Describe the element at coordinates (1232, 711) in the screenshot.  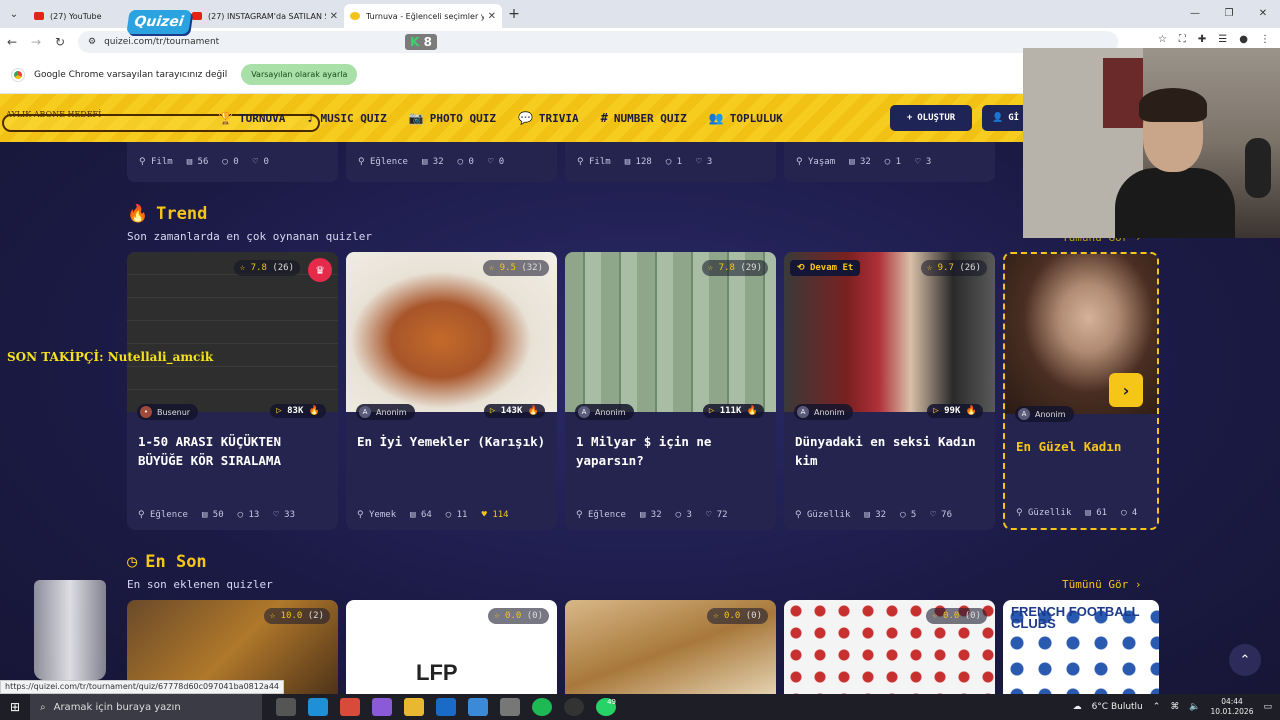
I see `clock-date: 10.01.2026` at that location.